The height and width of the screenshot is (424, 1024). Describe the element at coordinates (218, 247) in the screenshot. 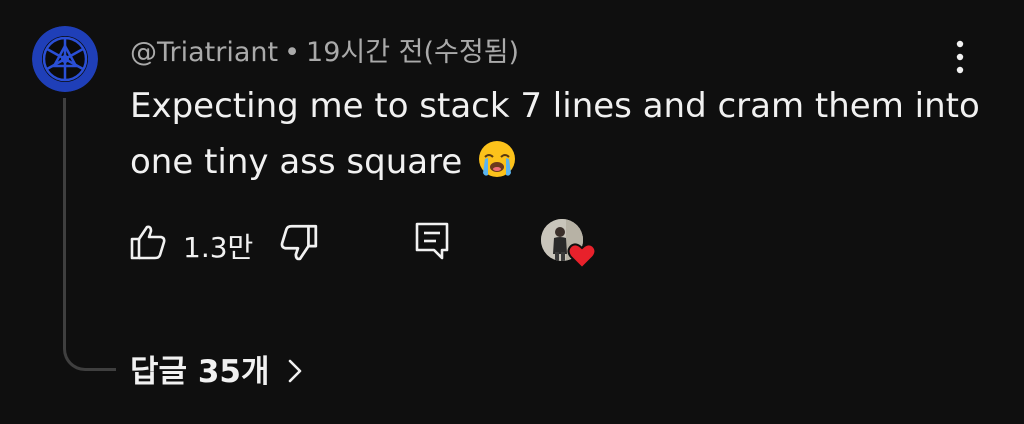

I see `like-count: 1.3만` at that location.